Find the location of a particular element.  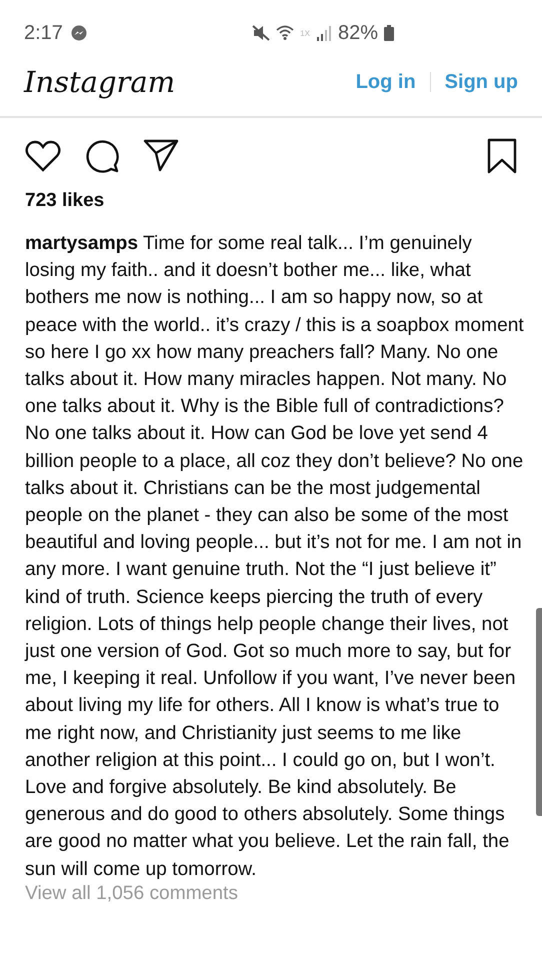

clock-time: 2:17 is located at coordinates (43, 33).